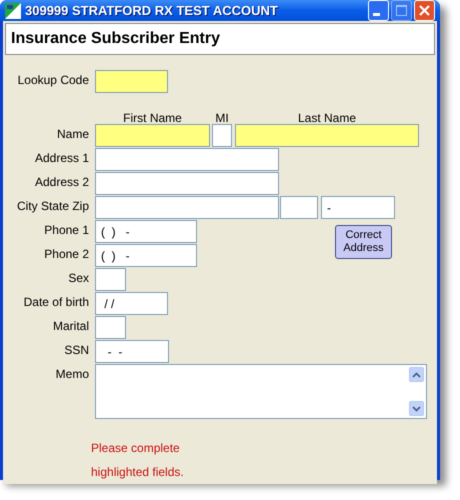 Image resolution: width=460 pixels, height=500 pixels. What do you see at coordinates (66, 230) in the screenshot?
I see `field-label: Phone 1` at bounding box center [66, 230].